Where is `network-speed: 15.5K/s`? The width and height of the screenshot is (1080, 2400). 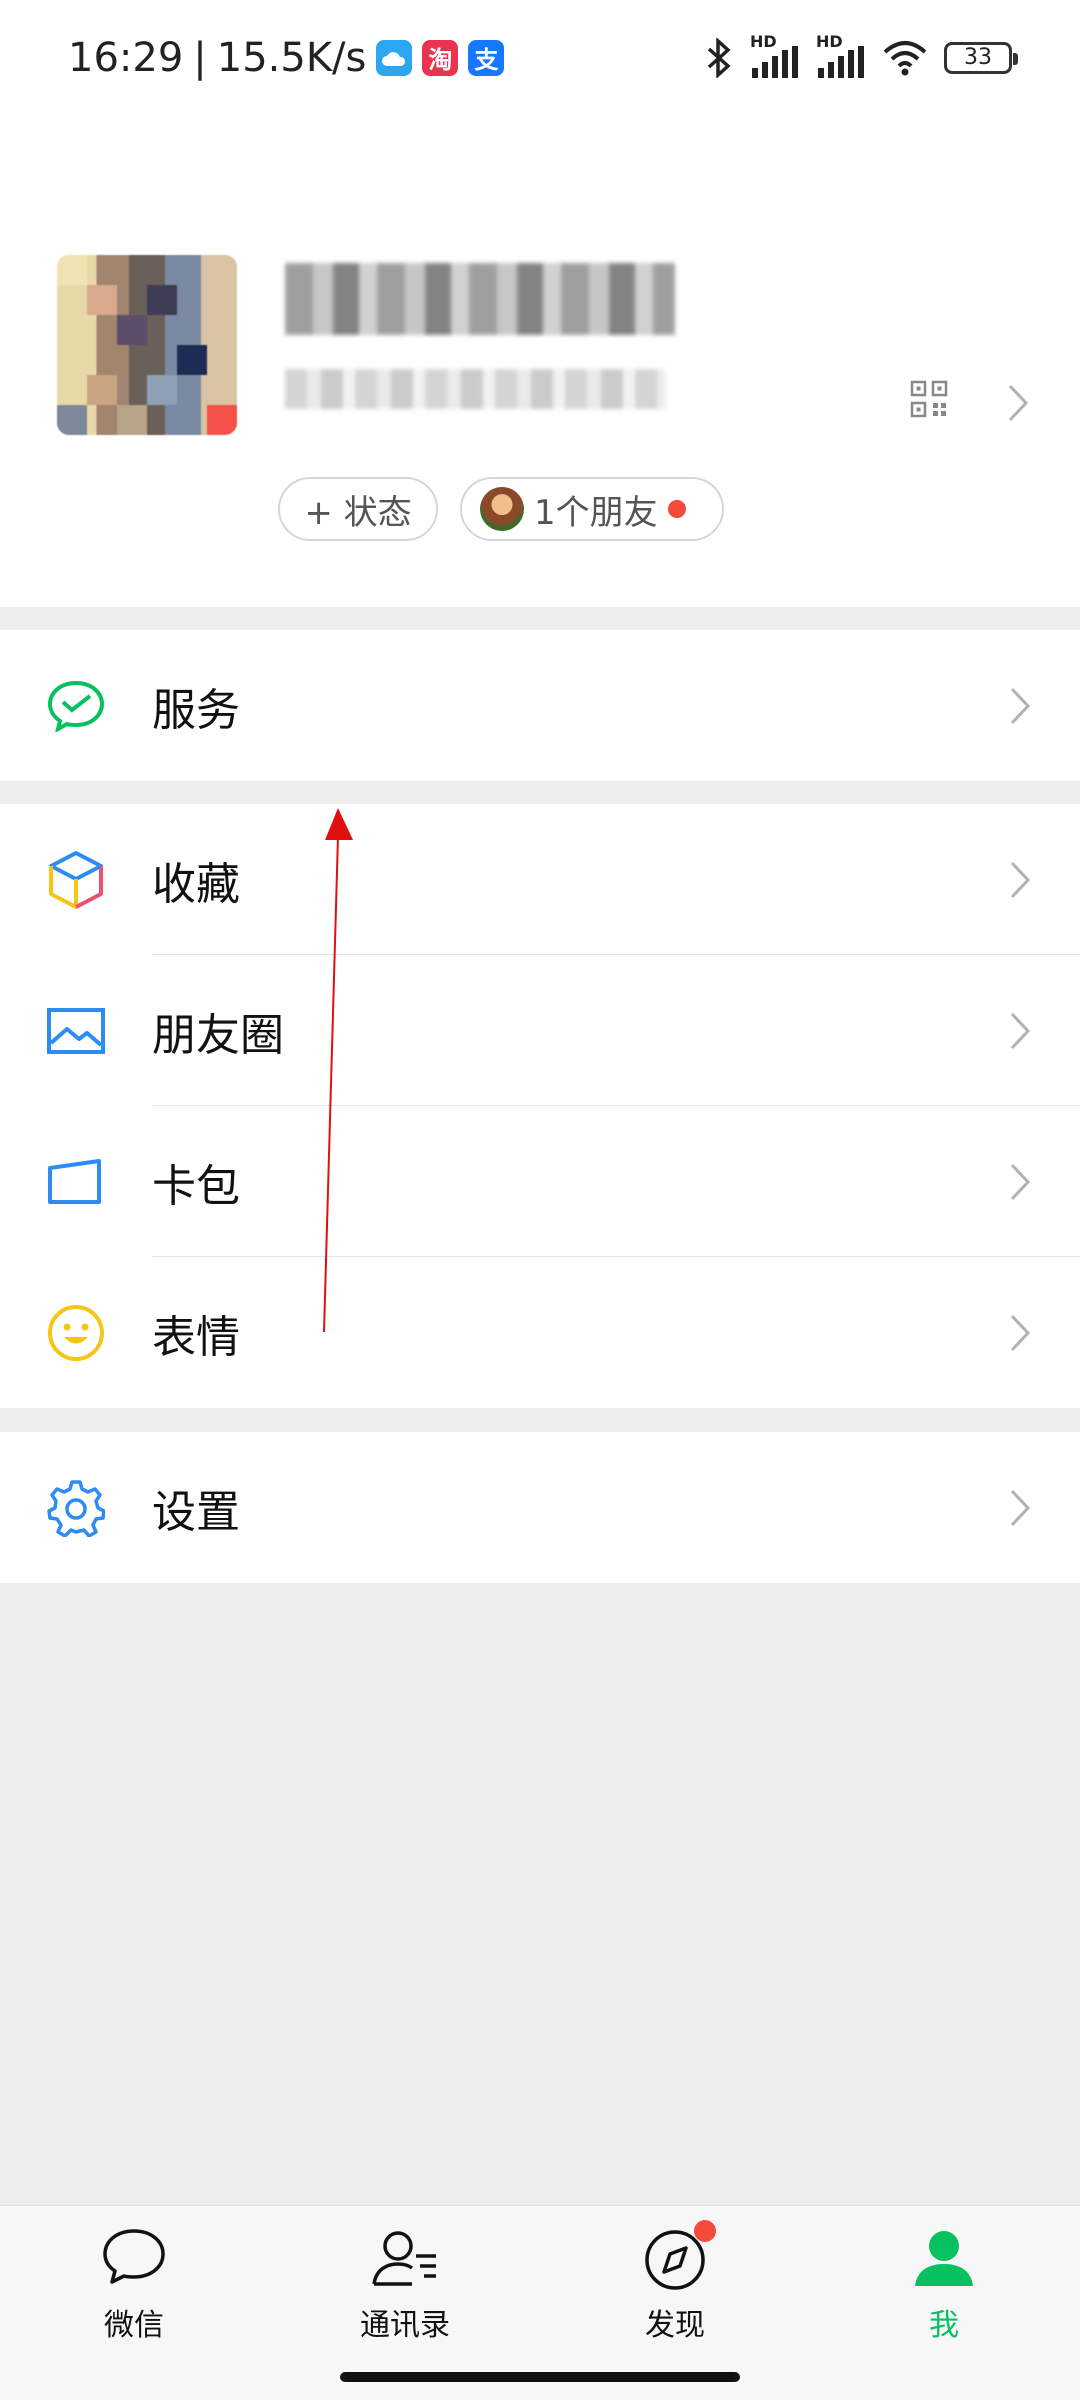 network-speed: 15.5K/s is located at coordinates (291, 57).